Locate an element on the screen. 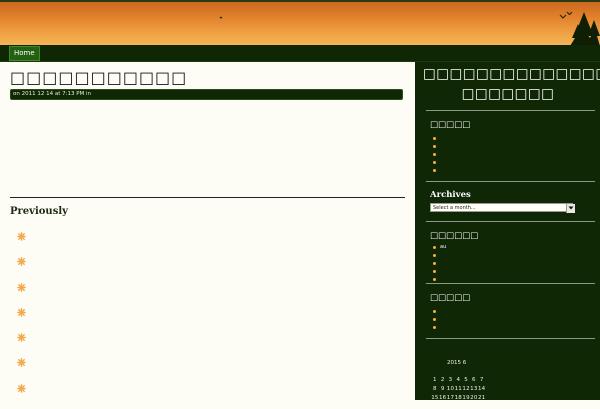 The width and height of the screenshot is (600, 409). calendar-day: 21 is located at coordinates (482, 397).